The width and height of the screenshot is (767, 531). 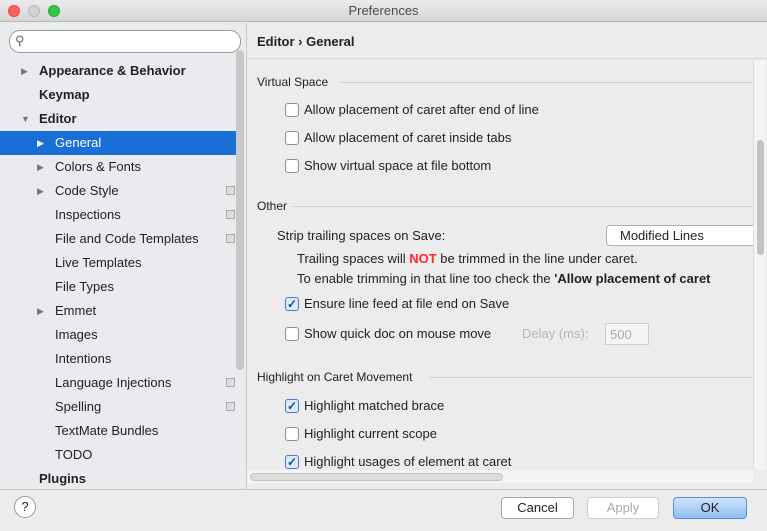 What do you see at coordinates (34, 11) in the screenshot?
I see `minimize-window-button` at bounding box center [34, 11].